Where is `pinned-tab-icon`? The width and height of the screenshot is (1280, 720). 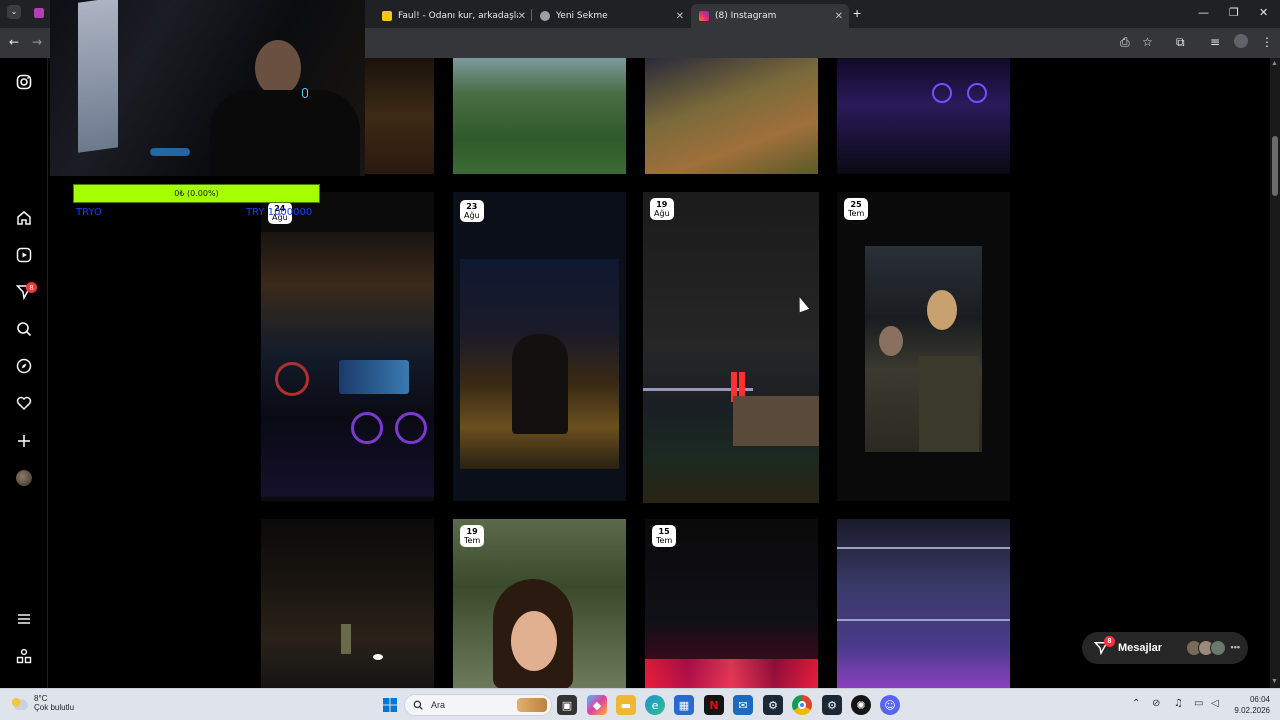 pinned-tab-icon is located at coordinates (39, 13).